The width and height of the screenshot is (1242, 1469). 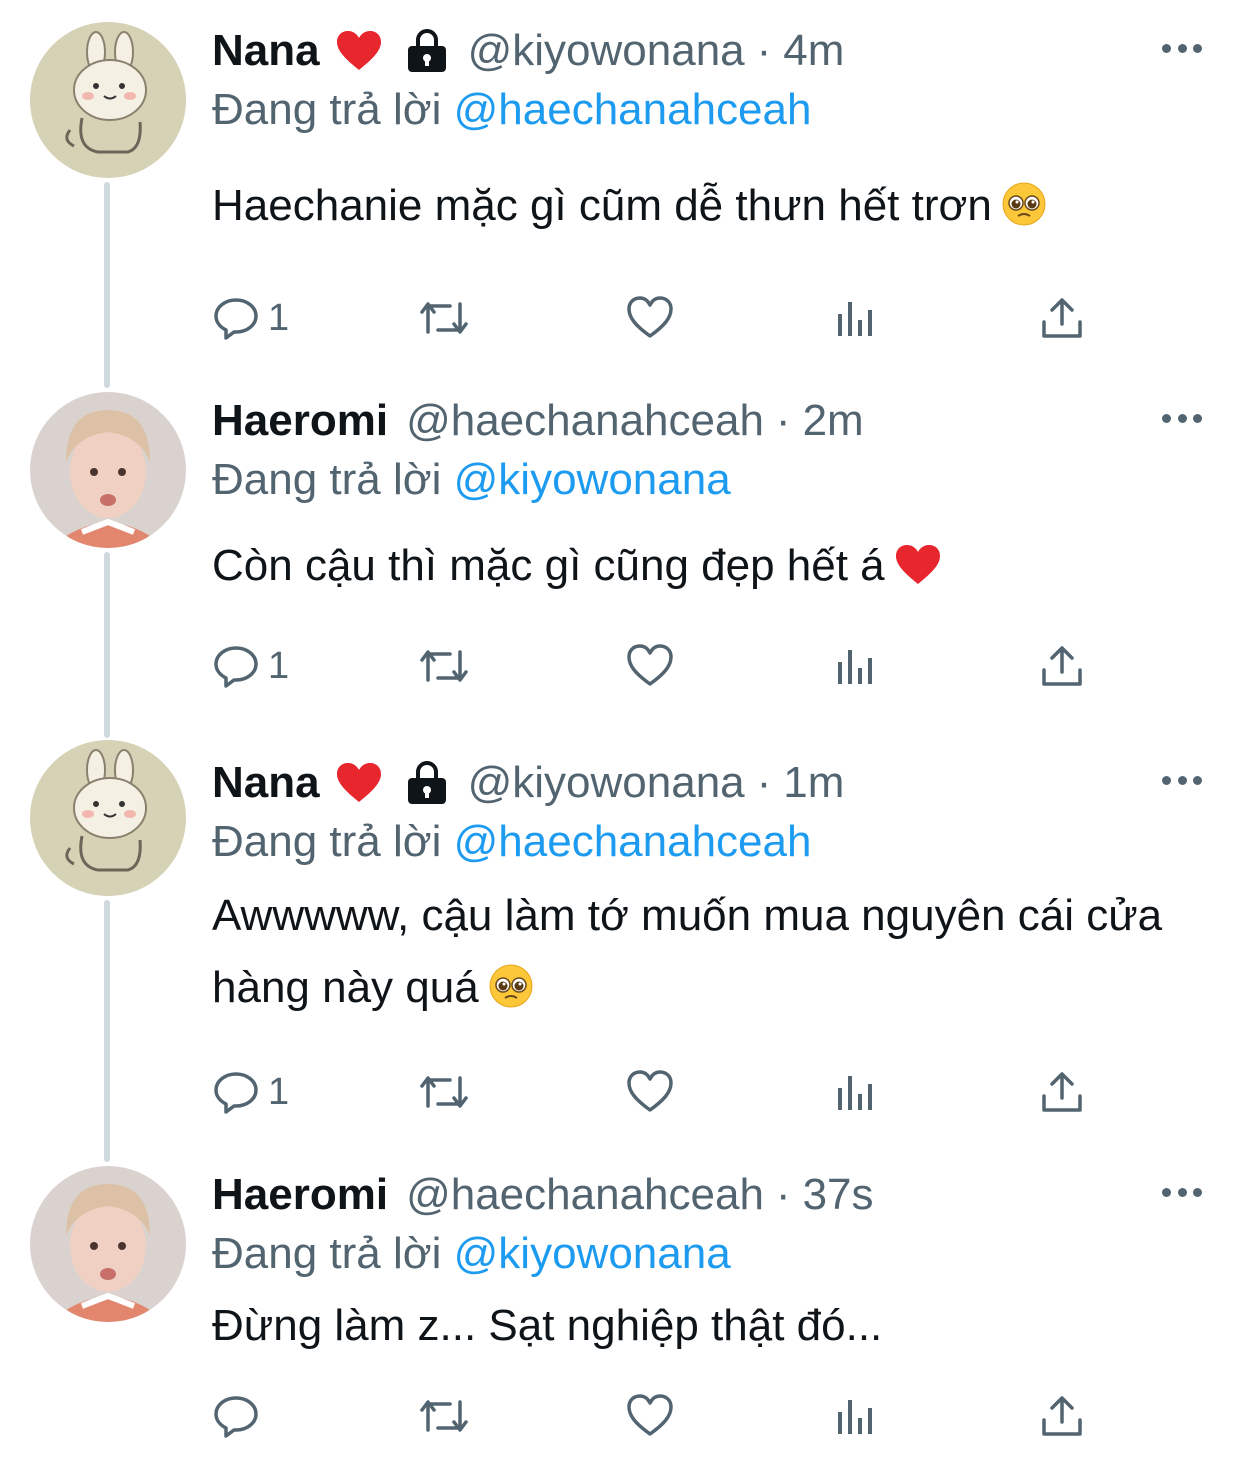 What do you see at coordinates (838, 1195) in the screenshot?
I see `timestamp: 37s` at bounding box center [838, 1195].